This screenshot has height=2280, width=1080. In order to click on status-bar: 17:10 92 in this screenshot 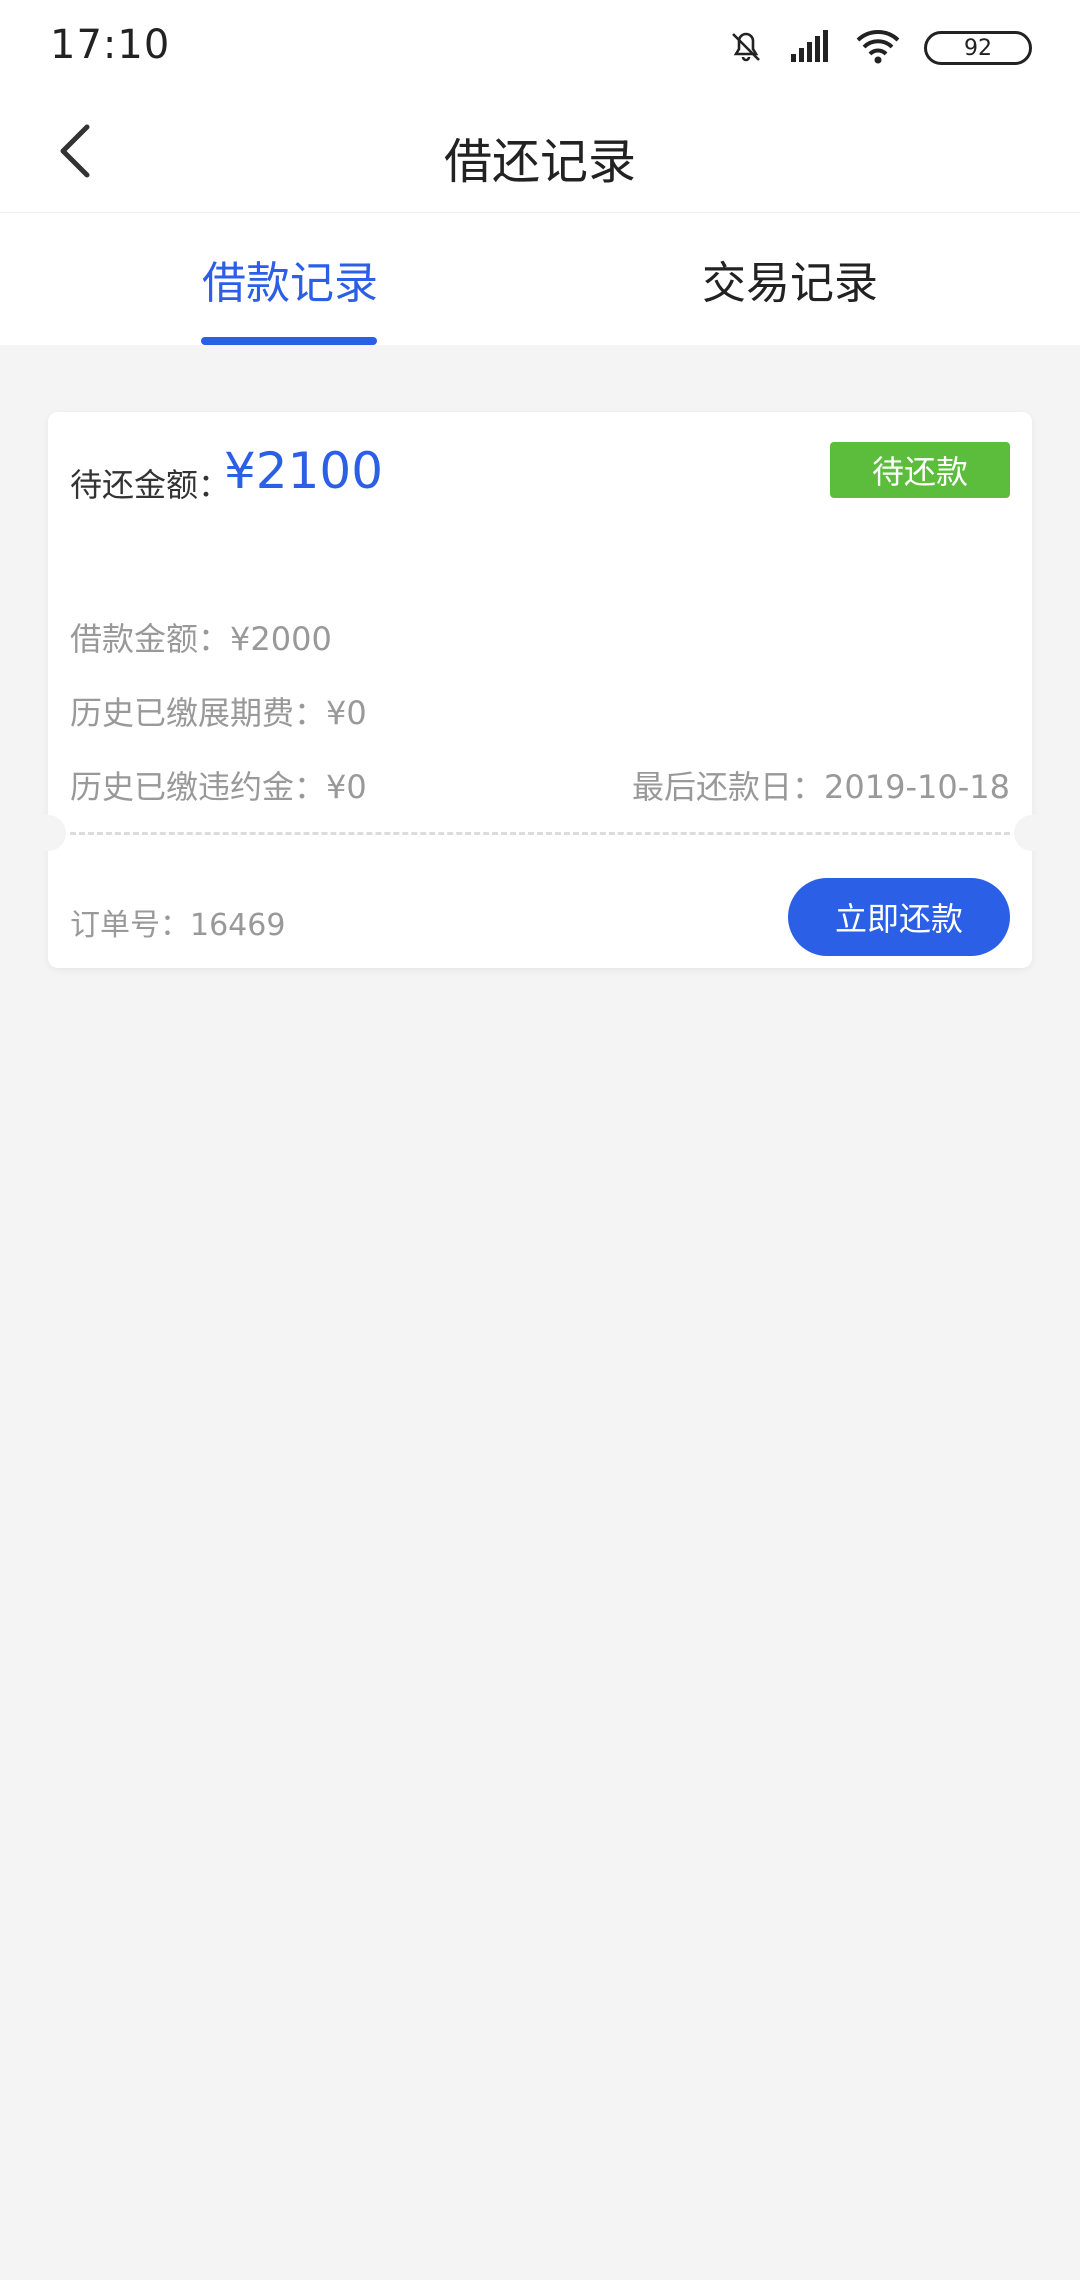, I will do `click(540, 48)`.